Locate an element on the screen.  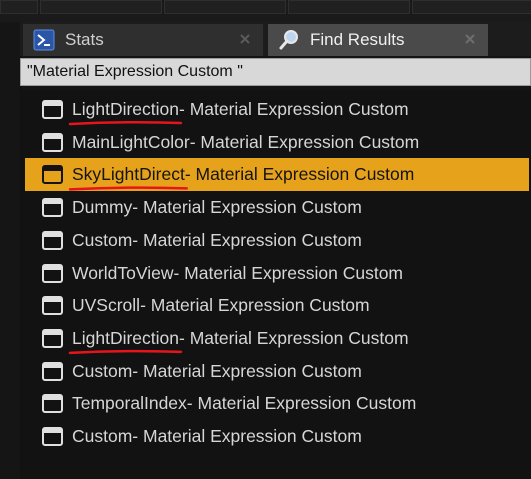
result-row: Dummy - Material Expression Custom is located at coordinates (275, 207).